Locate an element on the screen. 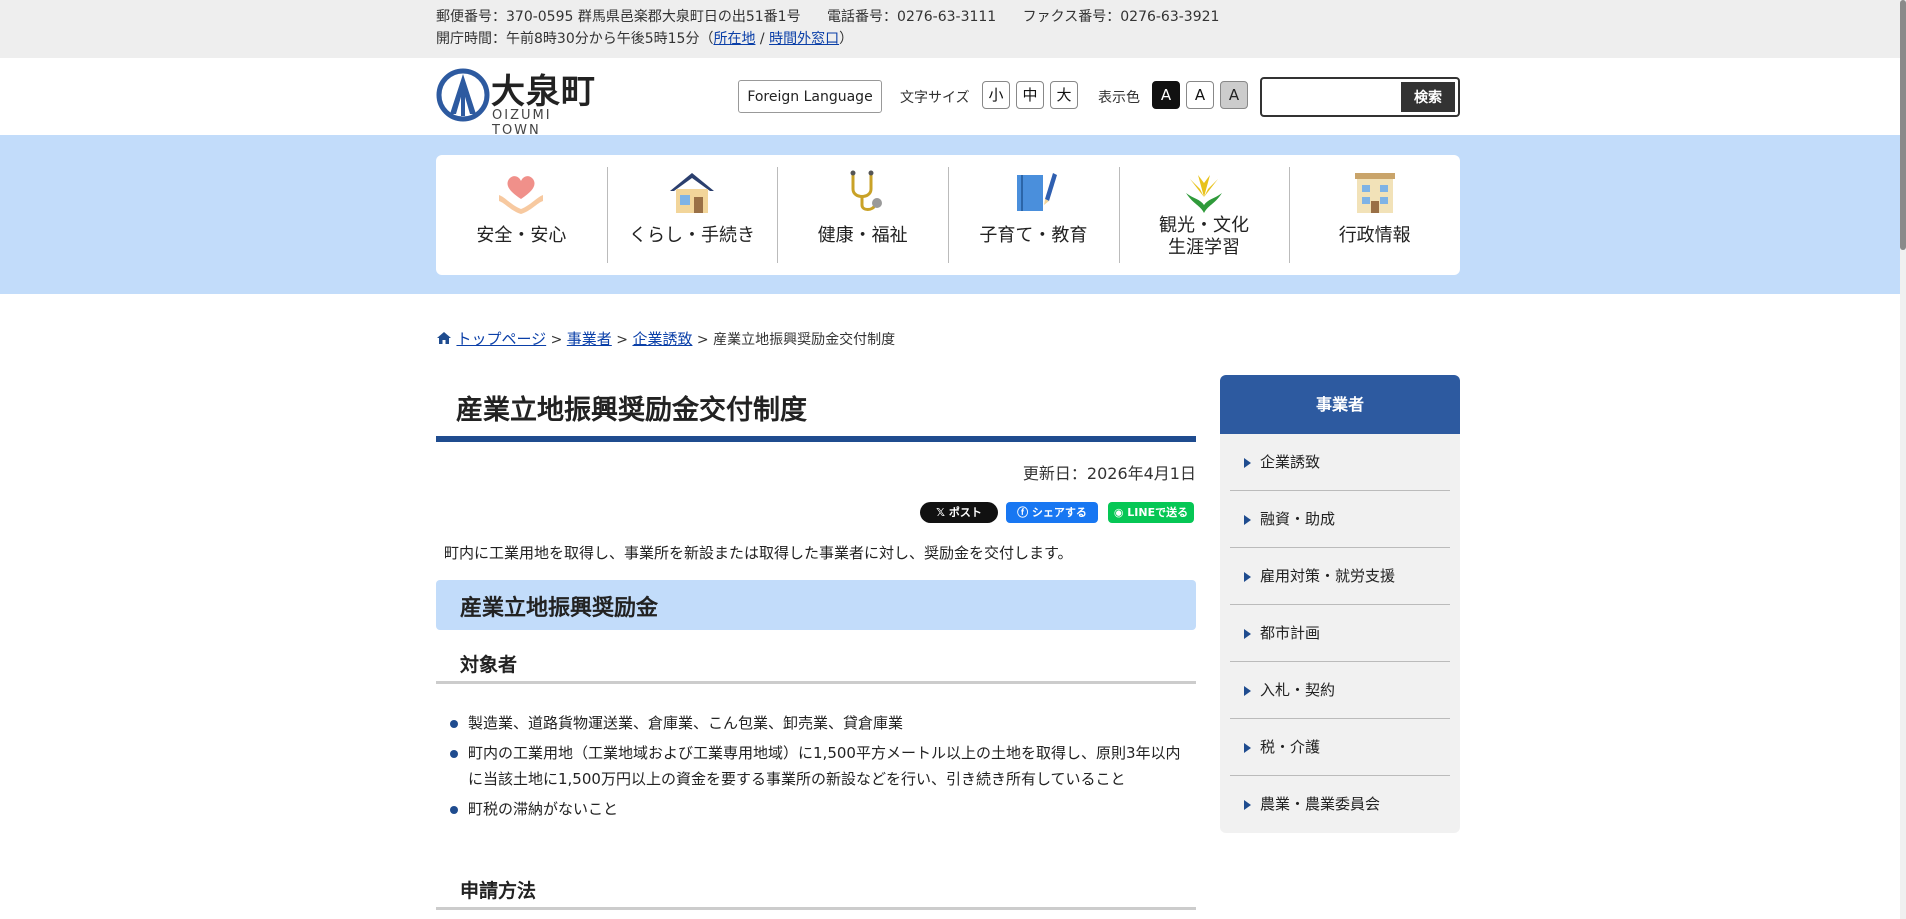 This screenshot has width=1906, height=919. nav-safety-label: 安全・安心 is located at coordinates (521, 235).